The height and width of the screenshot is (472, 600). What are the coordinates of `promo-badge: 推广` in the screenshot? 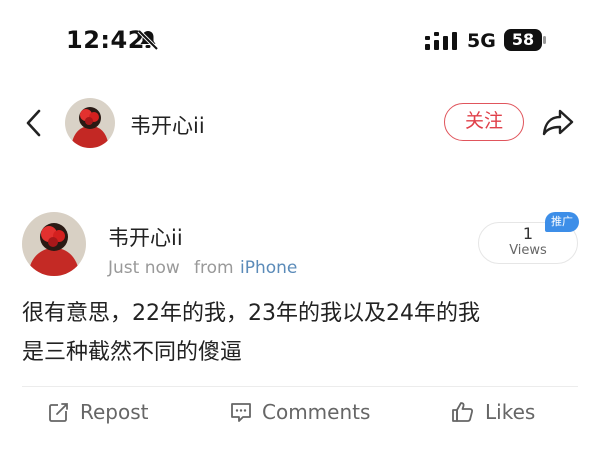 It's located at (562, 222).